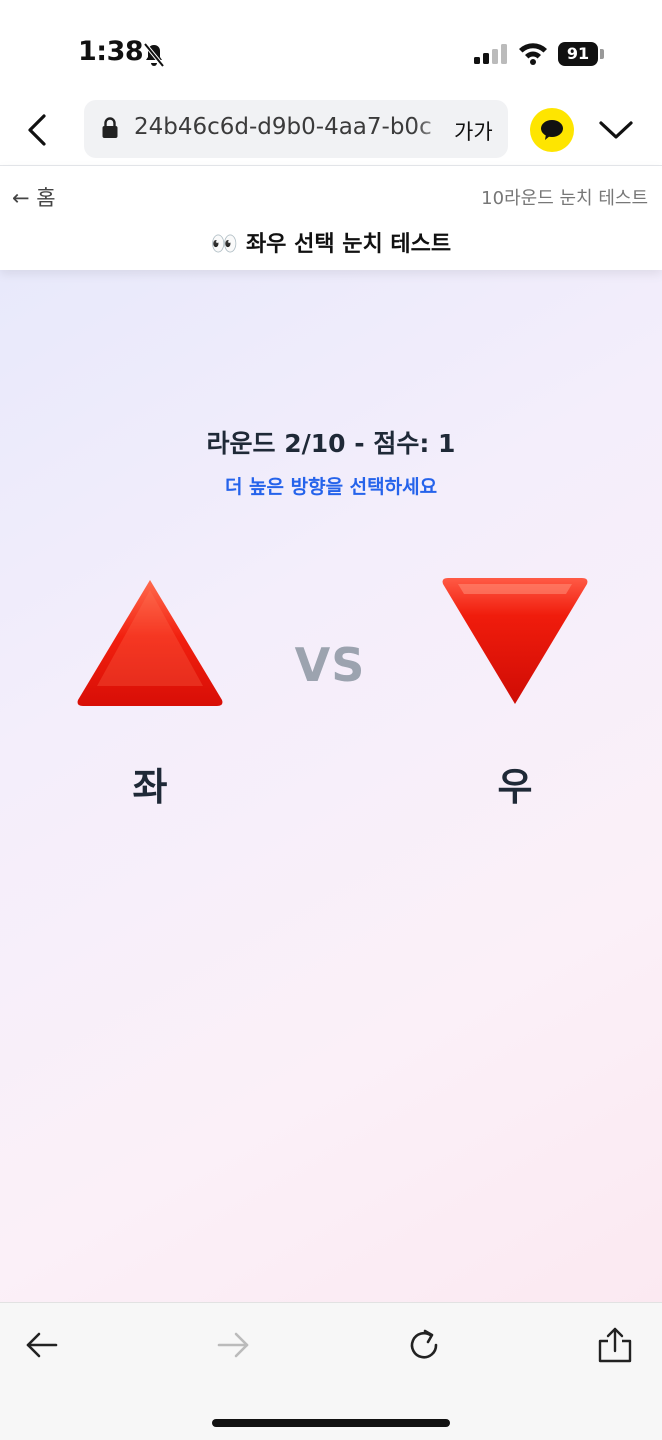 This screenshot has height=1440, width=662. I want to click on battery-cap, so click(602, 54).